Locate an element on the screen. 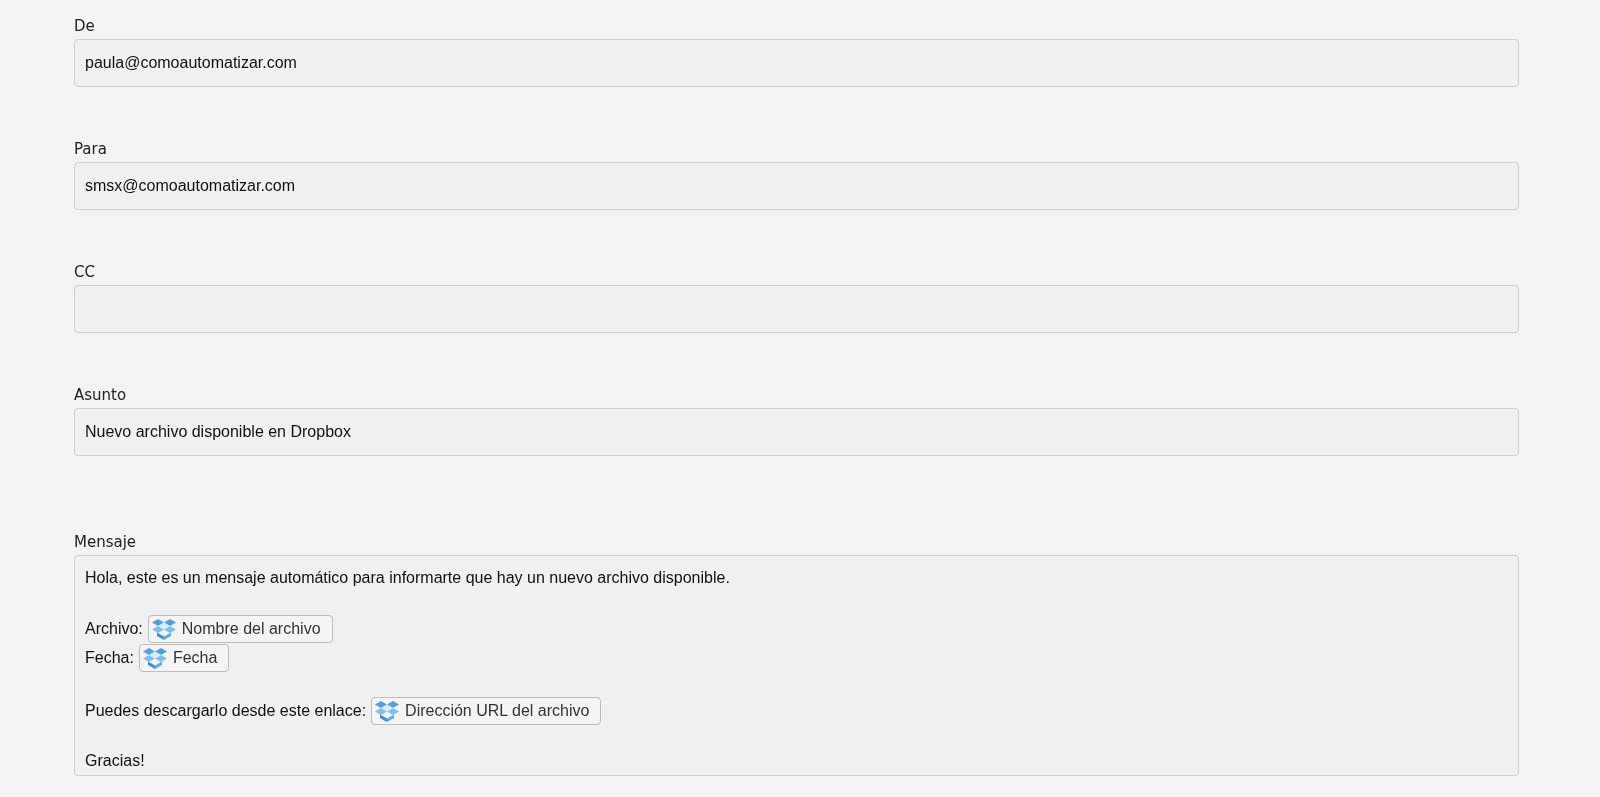 Image resolution: width=1600 pixels, height=797 pixels. input-field is located at coordinates (796, 309).